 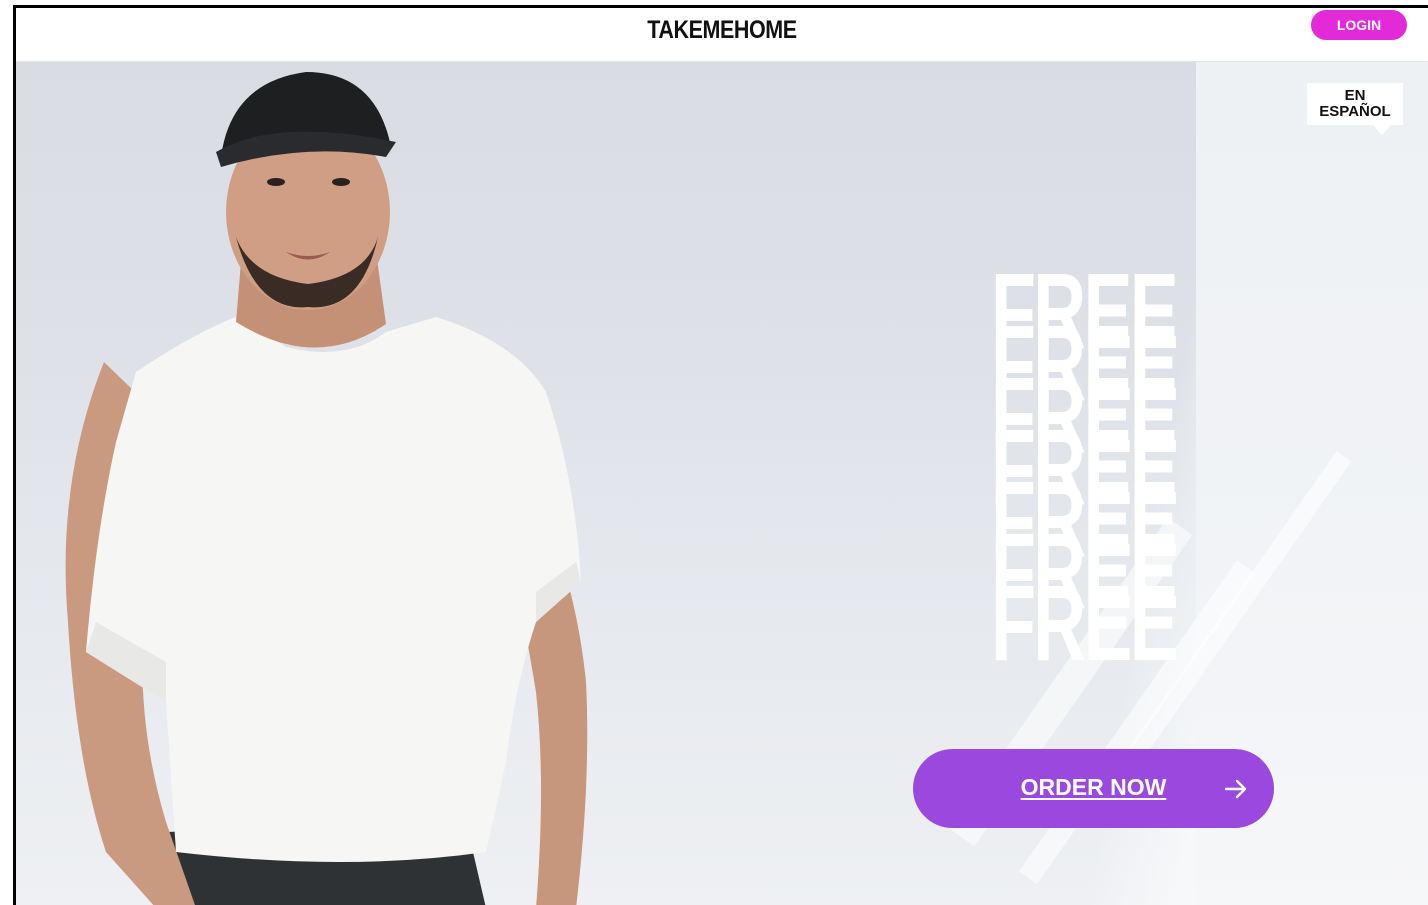 What do you see at coordinates (1359, 25) in the screenshot?
I see `login-button: LOGIN` at bounding box center [1359, 25].